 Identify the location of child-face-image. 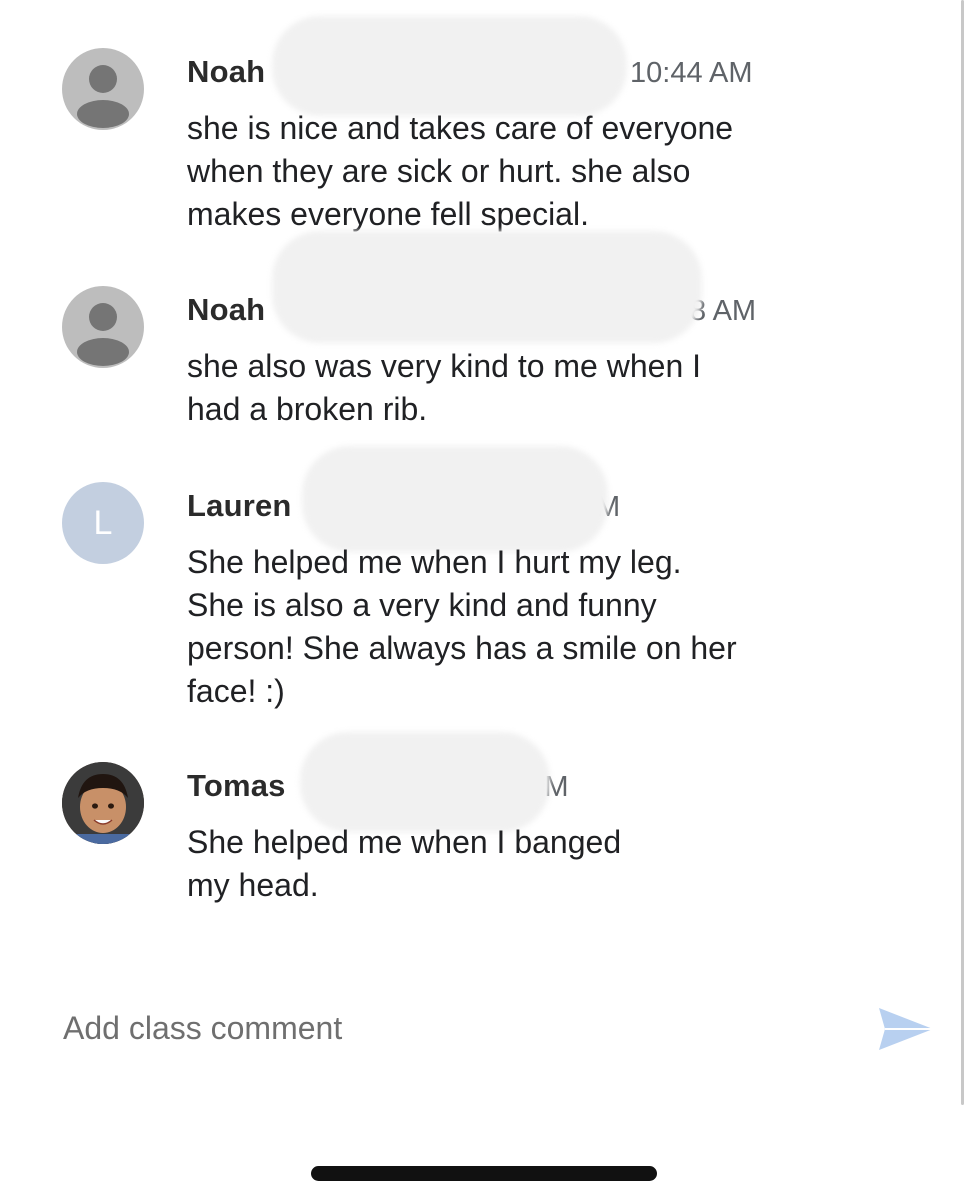
(103, 803).